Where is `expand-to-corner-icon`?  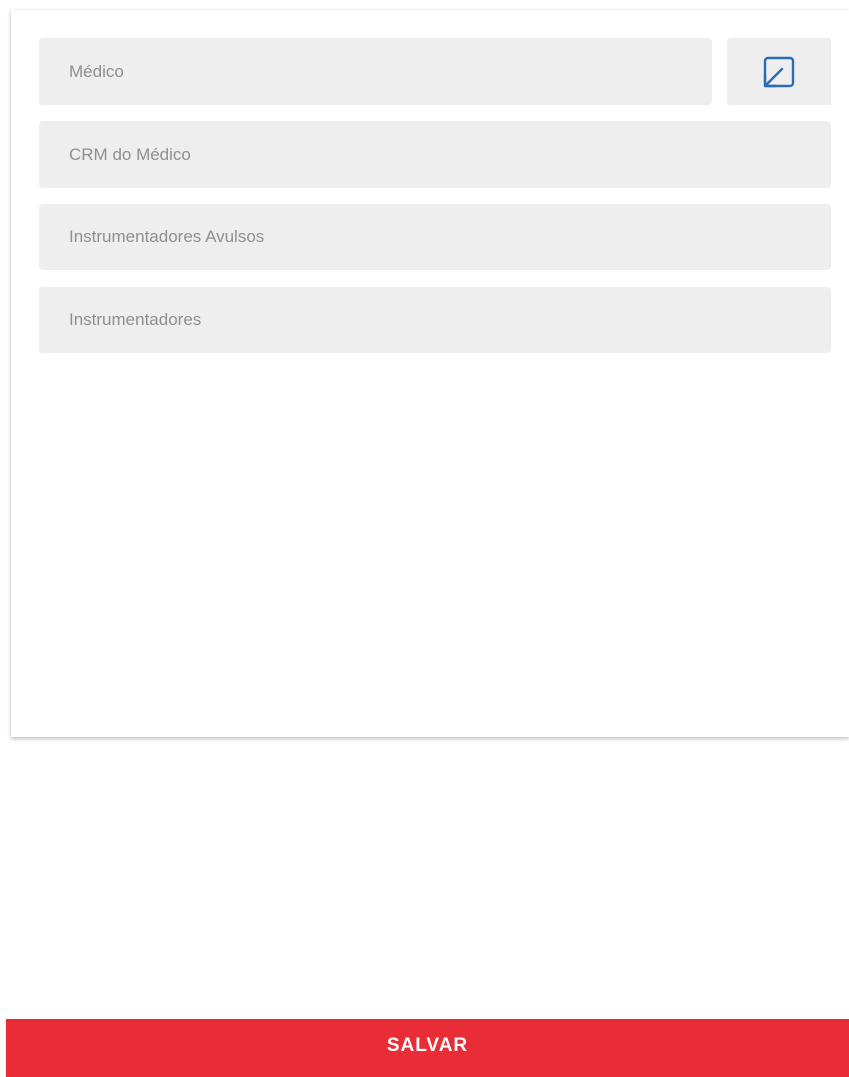 expand-to-corner-icon is located at coordinates (779, 72).